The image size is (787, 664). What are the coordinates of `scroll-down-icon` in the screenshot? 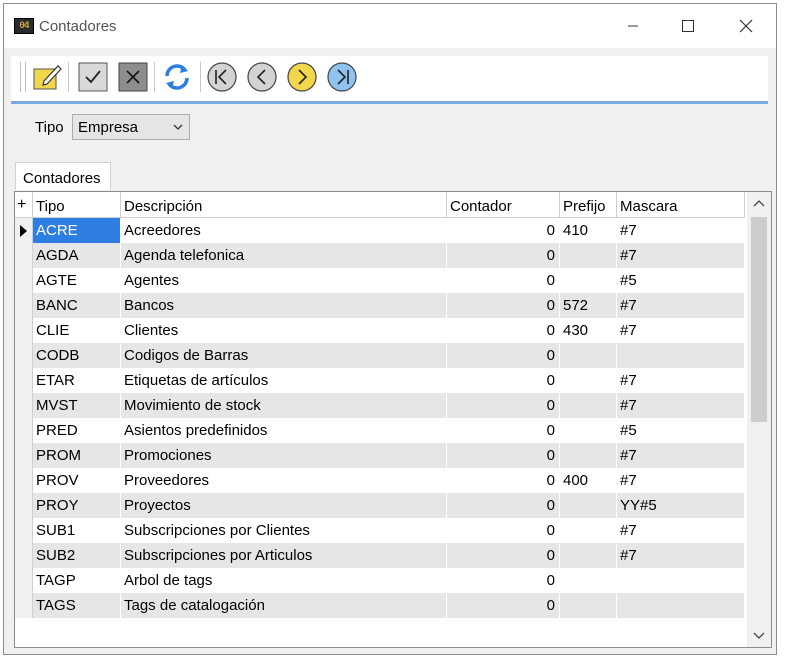 It's located at (759, 636).